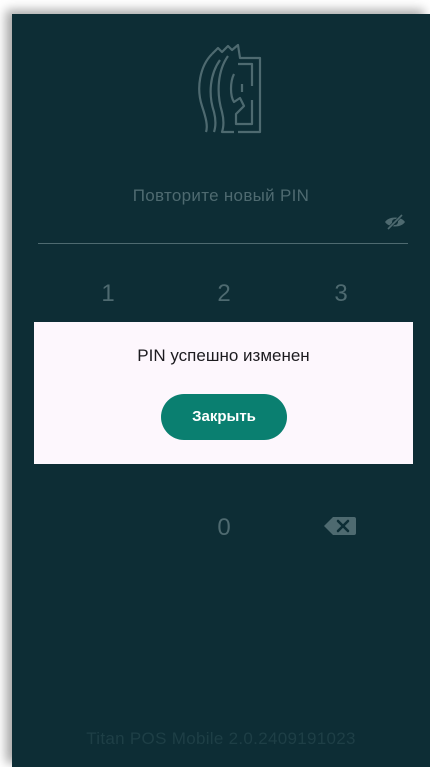 Image resolution: width=430 pixels, height=767 pixels. What do you see at coordinates (221, 738) in the screenshot?
I see `app-version-label: Titan POS Mobile 2.0.2409191023` at bounding box center [221, 738].